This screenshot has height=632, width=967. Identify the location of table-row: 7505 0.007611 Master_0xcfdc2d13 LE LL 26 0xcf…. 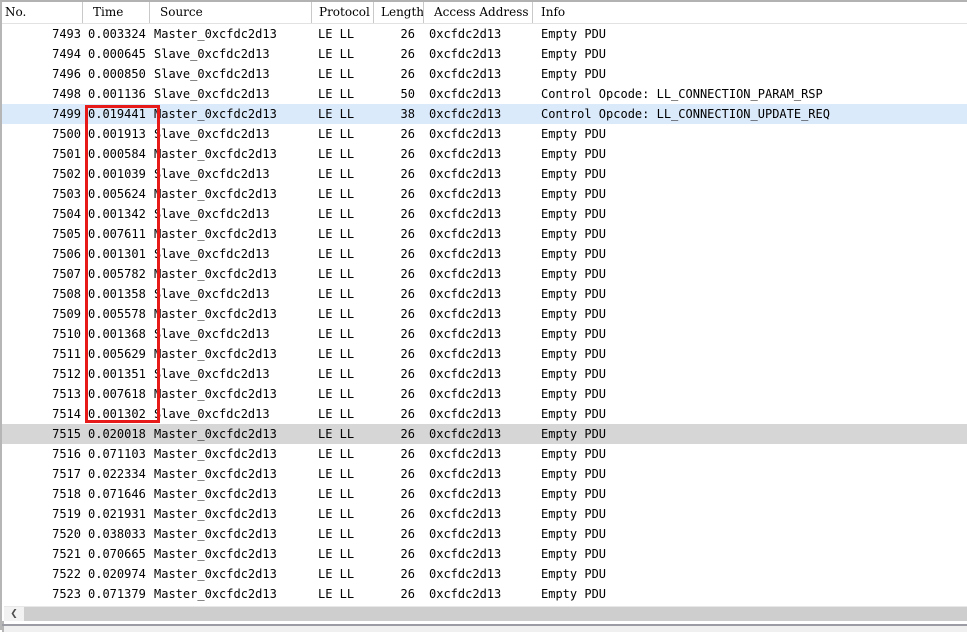
(484, 234).